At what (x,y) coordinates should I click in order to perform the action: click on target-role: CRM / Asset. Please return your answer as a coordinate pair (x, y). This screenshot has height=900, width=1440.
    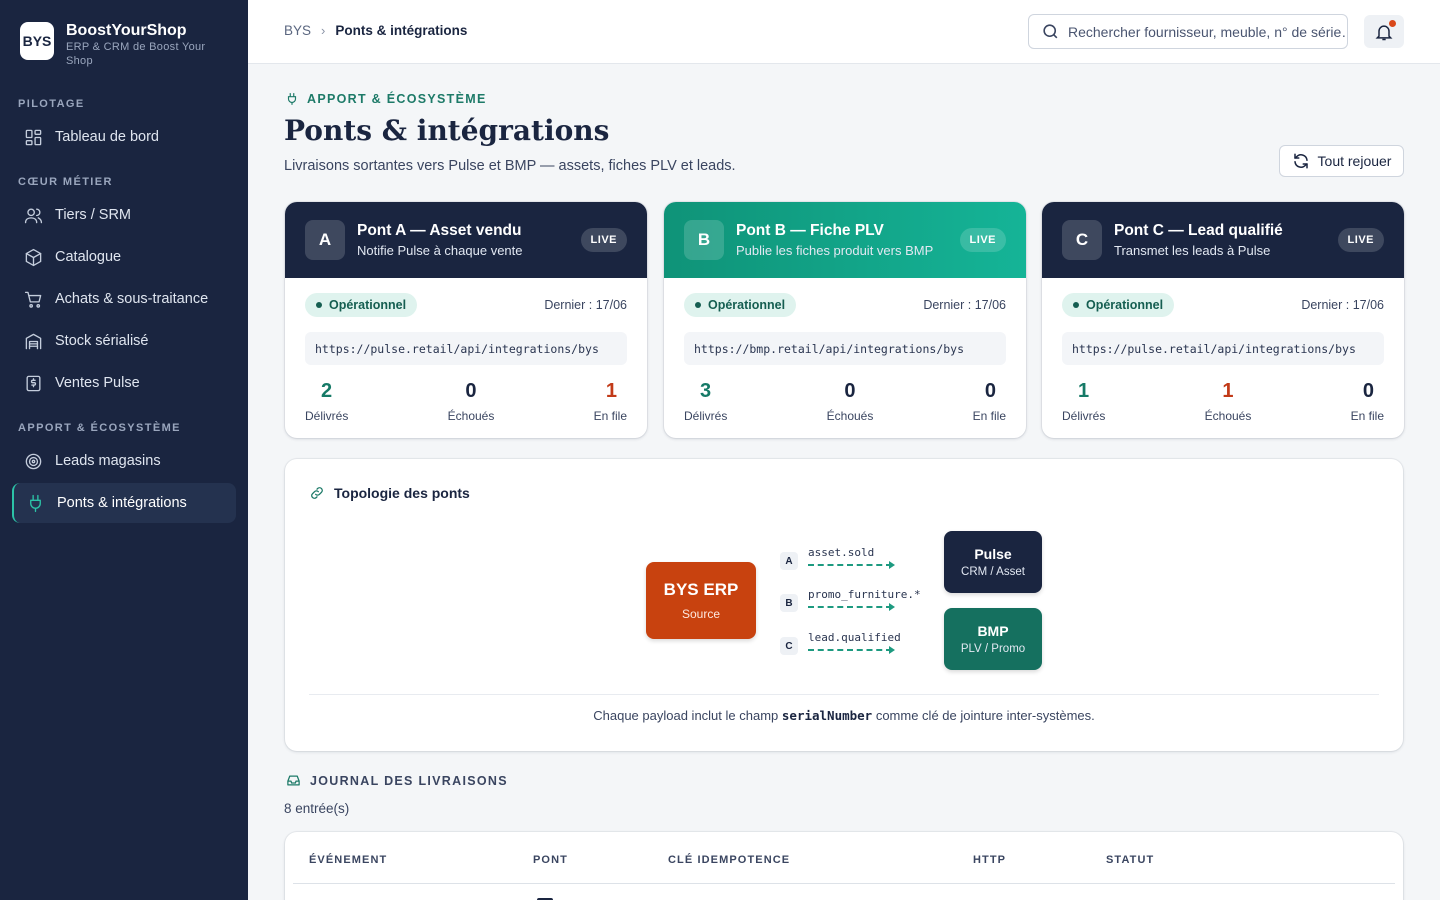
    Looking at the image, I should click on (993, 572).